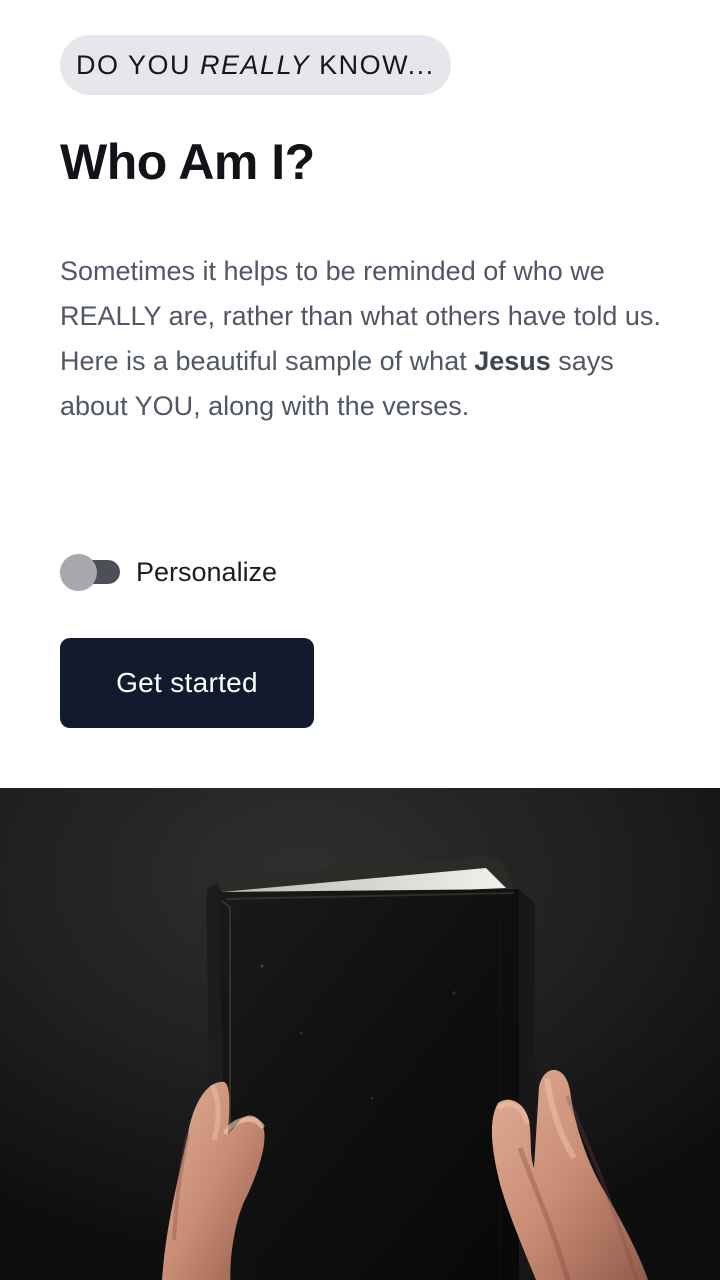 Image resolution: width=720 pixels, height=1280 pixels. What do you see at coordinates (138, 65) in the screenshot?
I see `eyebrow-text-before: DO YOU` at bounding box center [138, 65].